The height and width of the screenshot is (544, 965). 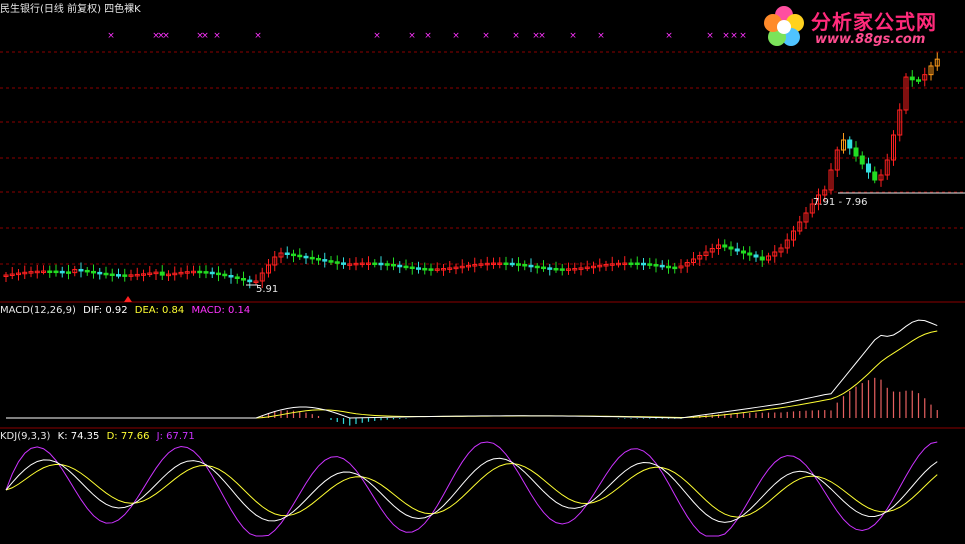 What do you see at coordinates (267, 289) in the screenshot?
I see `low-price-label: 5.91` at bounding box center [267, 289].